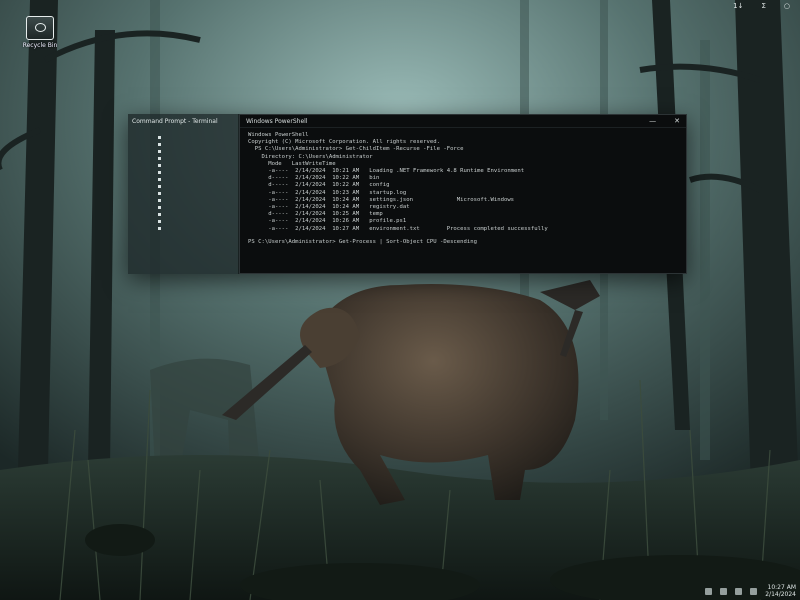  What do you see at coordinates (709, 591) in the screenshot?
I see `network-icon` at bounding box center [709, 591].